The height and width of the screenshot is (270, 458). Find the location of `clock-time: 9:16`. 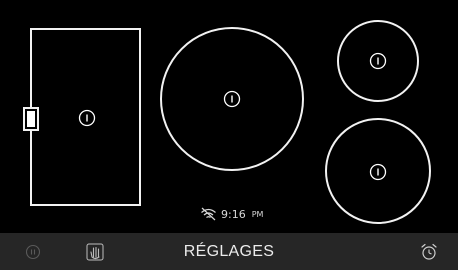

clock-time: 9:16 is located at coordinates (233, 214).